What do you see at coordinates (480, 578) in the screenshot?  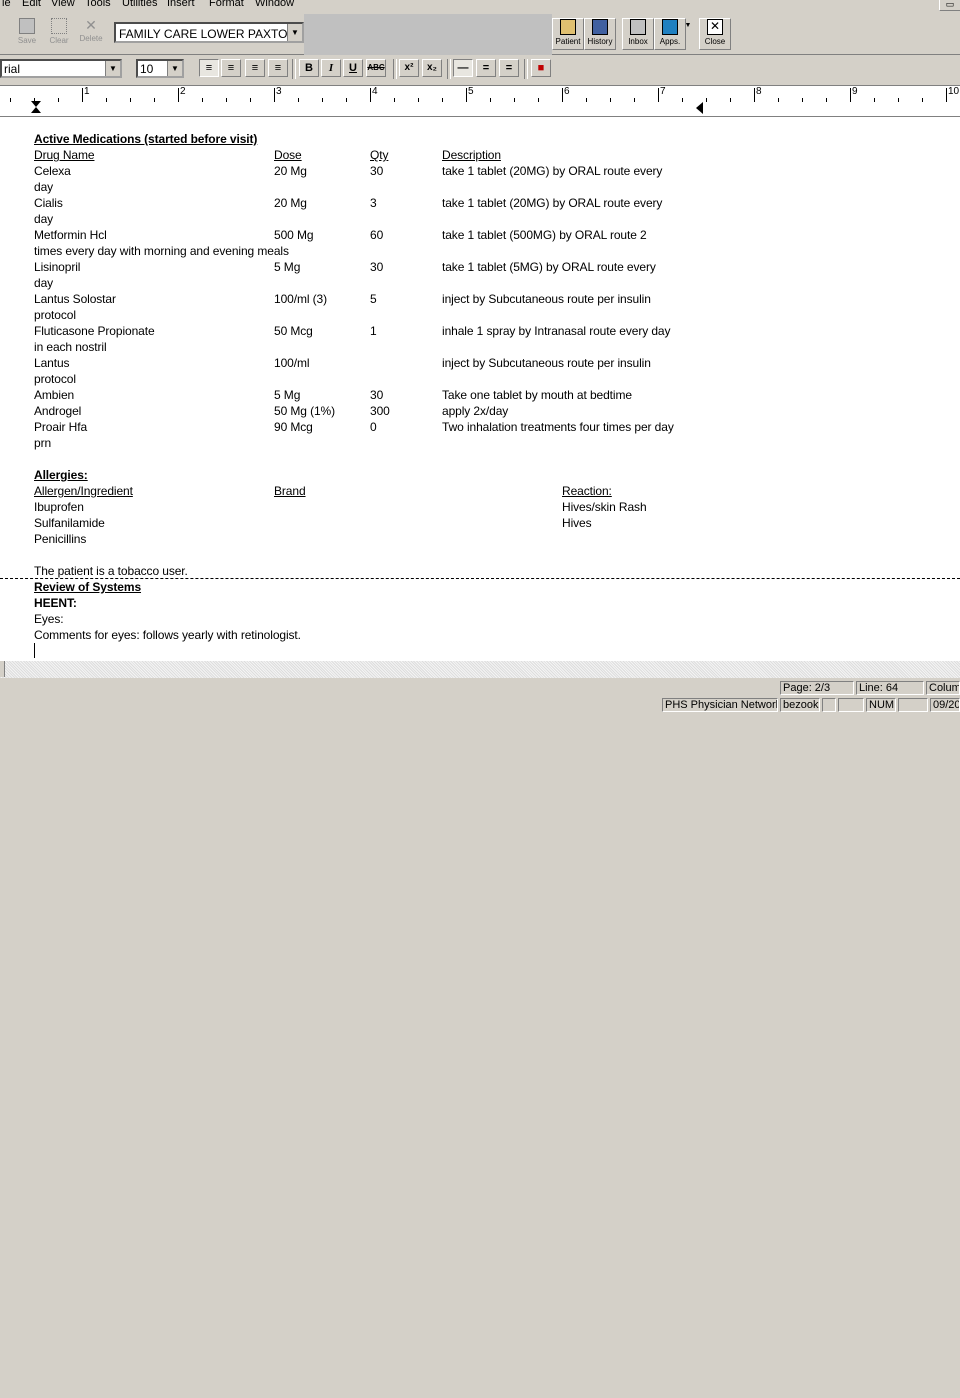 I see `page-break-line` at bounding box center [480, 578].